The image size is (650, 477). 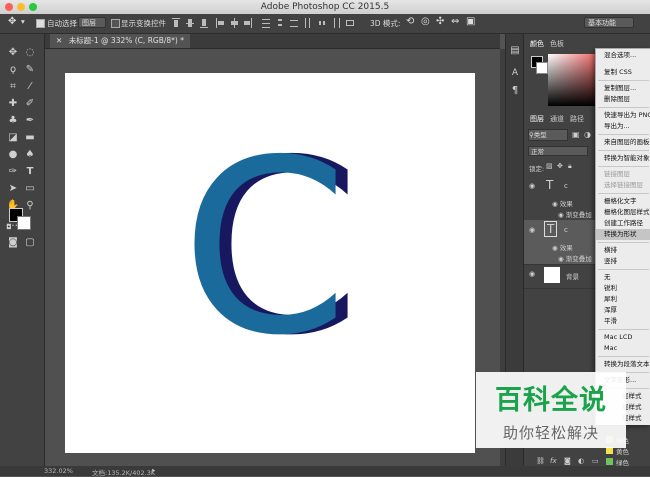 What do you see at coordinates (153, 470) in the screenshot?
I see `status-menu-icon: ▸` at bounding box center [153, 470].